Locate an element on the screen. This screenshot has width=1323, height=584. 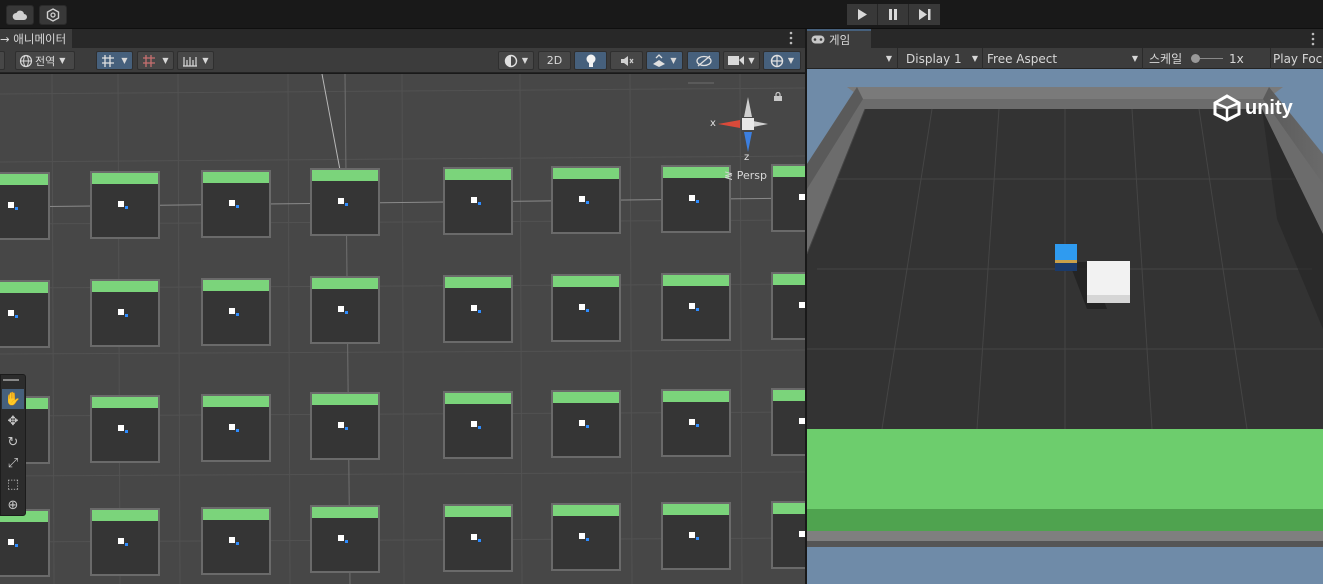
tab-animator: → 애니메이터 is located at coordinates (36, 38).